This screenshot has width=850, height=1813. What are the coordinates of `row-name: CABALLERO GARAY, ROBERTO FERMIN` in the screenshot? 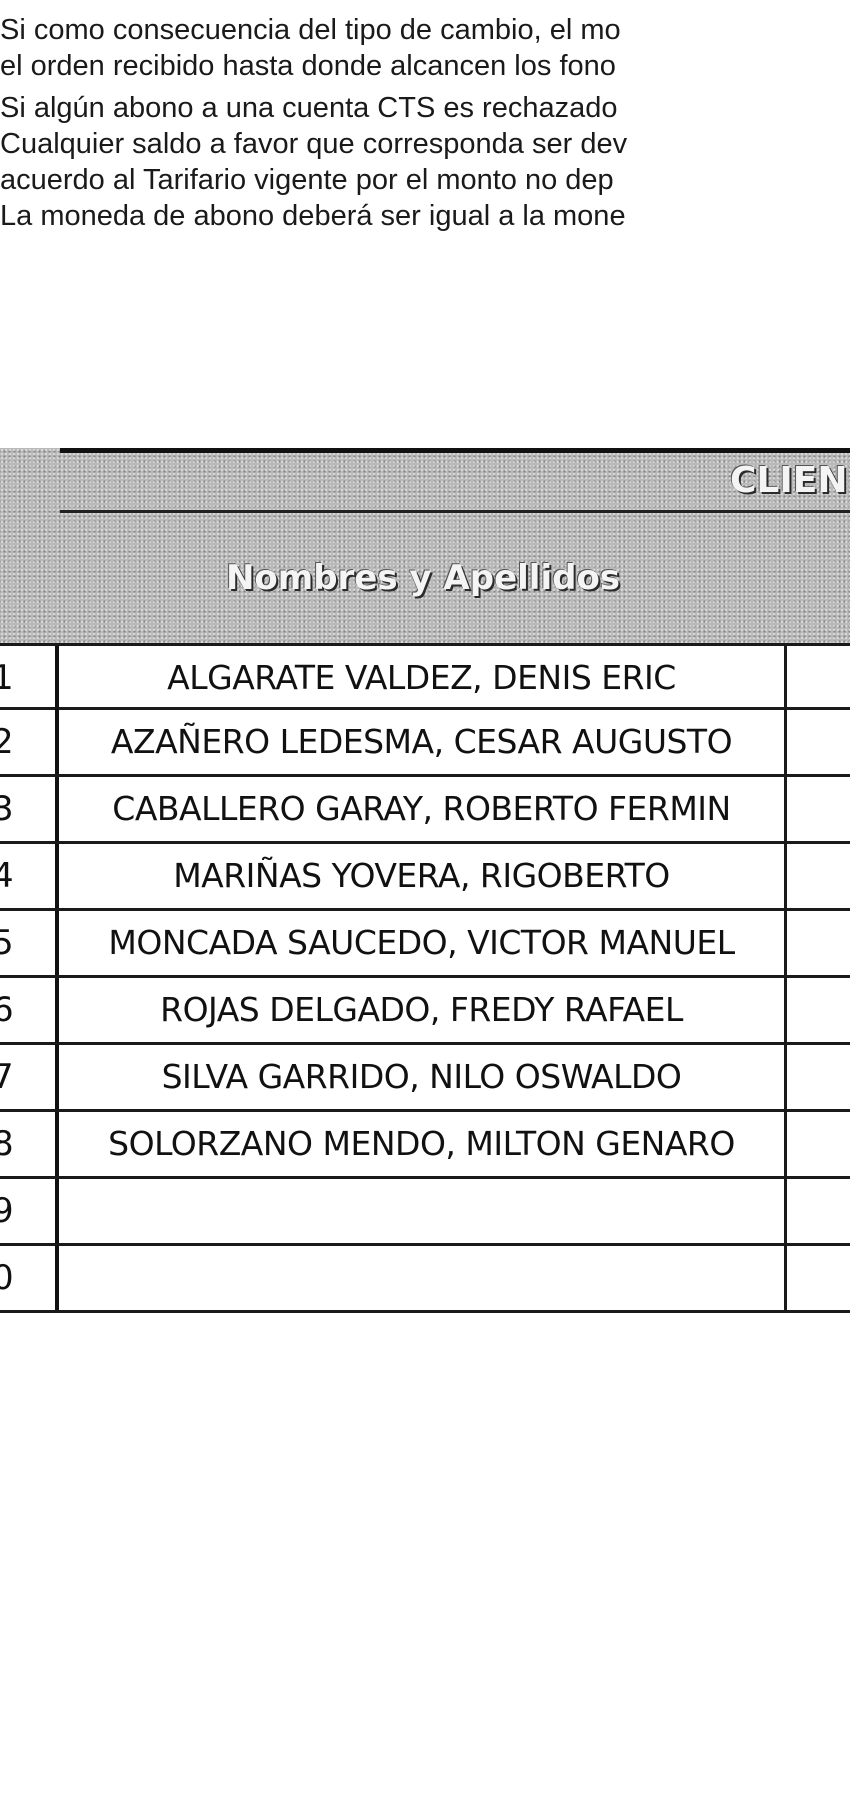 It's located at (421, 809).